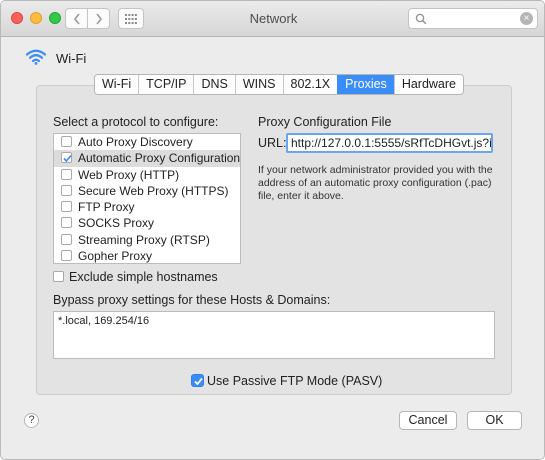  I want to click on search-field: ×, so click(473, 18).